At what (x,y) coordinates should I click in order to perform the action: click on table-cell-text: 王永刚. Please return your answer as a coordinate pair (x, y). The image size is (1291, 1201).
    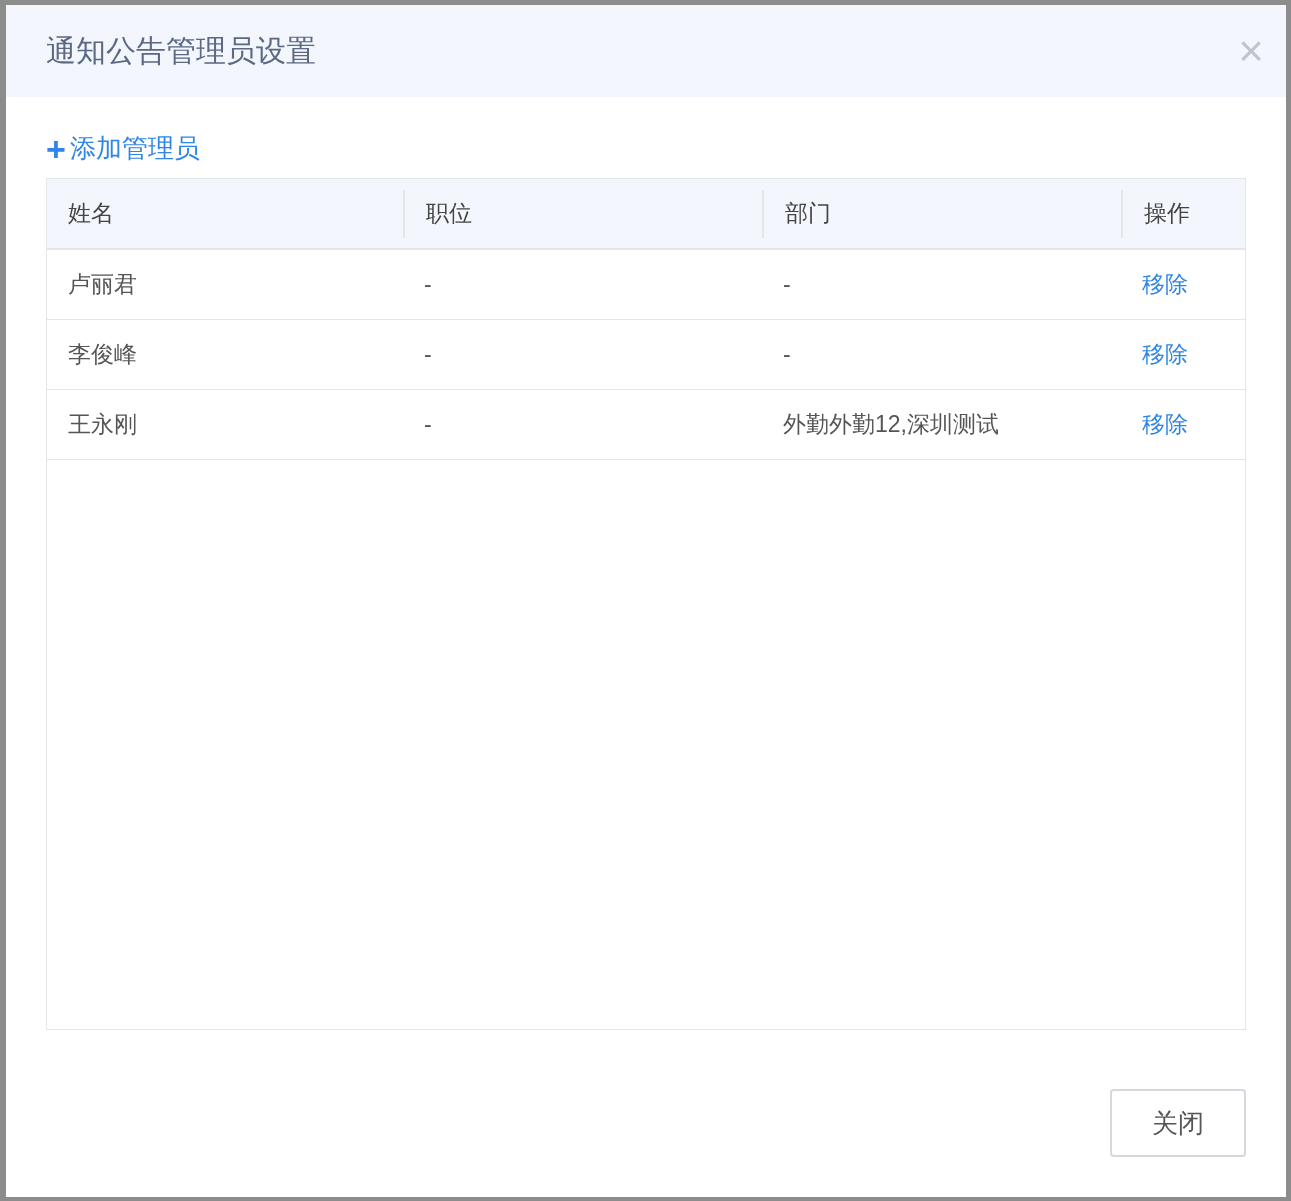
    Looking at the image, I should click on (102, 424).